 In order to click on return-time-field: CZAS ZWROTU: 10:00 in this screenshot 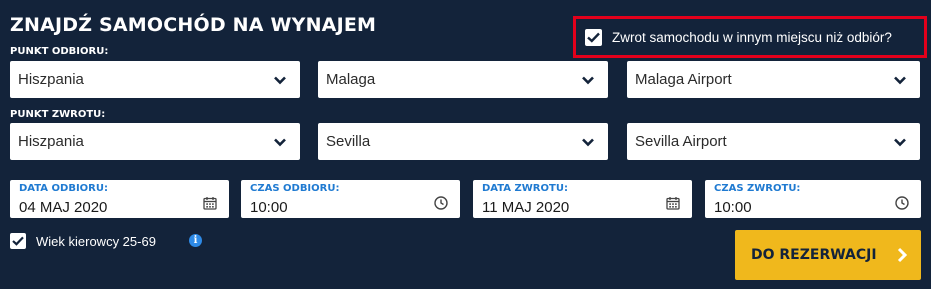, I will do `click(813, 199)`.